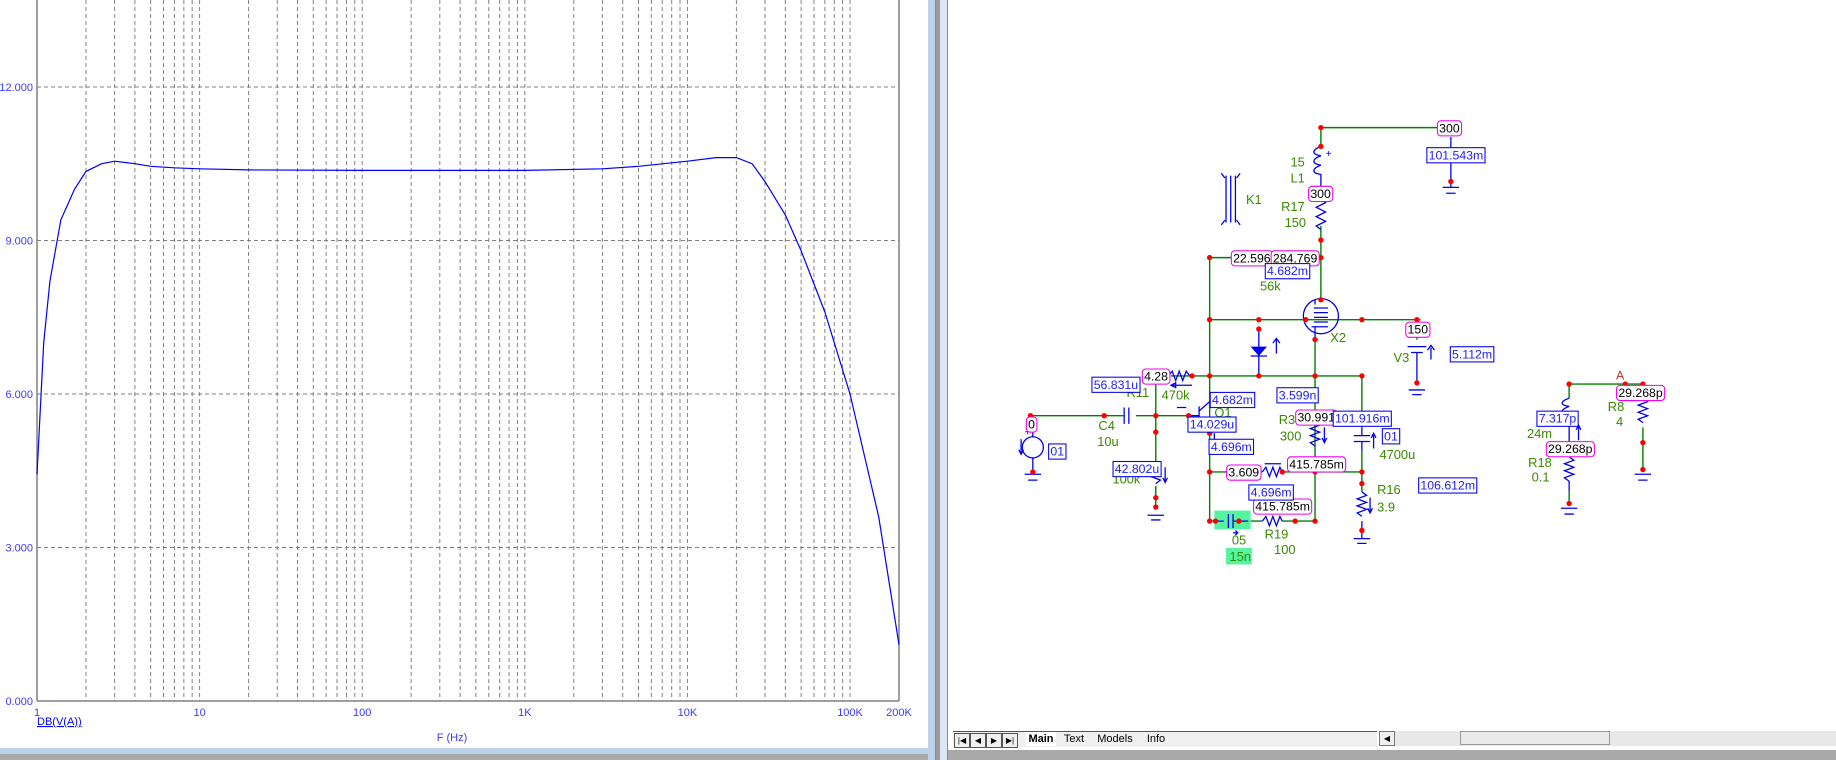  I want to click on prev-tab-button: ◀, so click(978, 740).